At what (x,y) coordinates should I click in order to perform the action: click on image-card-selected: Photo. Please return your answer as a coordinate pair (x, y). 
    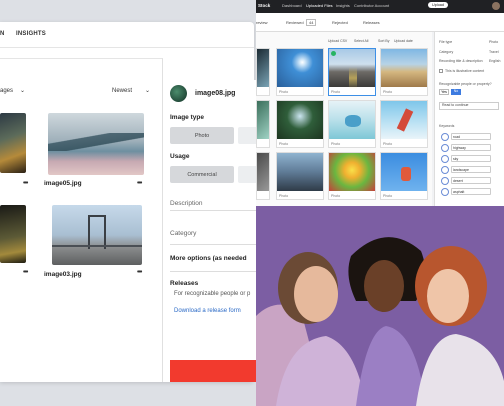
    Looking at the image, I should click on (352, 72).